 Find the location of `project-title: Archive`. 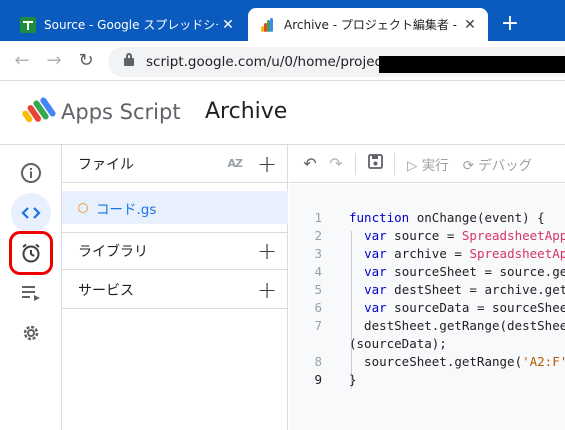

project-title: Archive is located at coordinates (246, 111).